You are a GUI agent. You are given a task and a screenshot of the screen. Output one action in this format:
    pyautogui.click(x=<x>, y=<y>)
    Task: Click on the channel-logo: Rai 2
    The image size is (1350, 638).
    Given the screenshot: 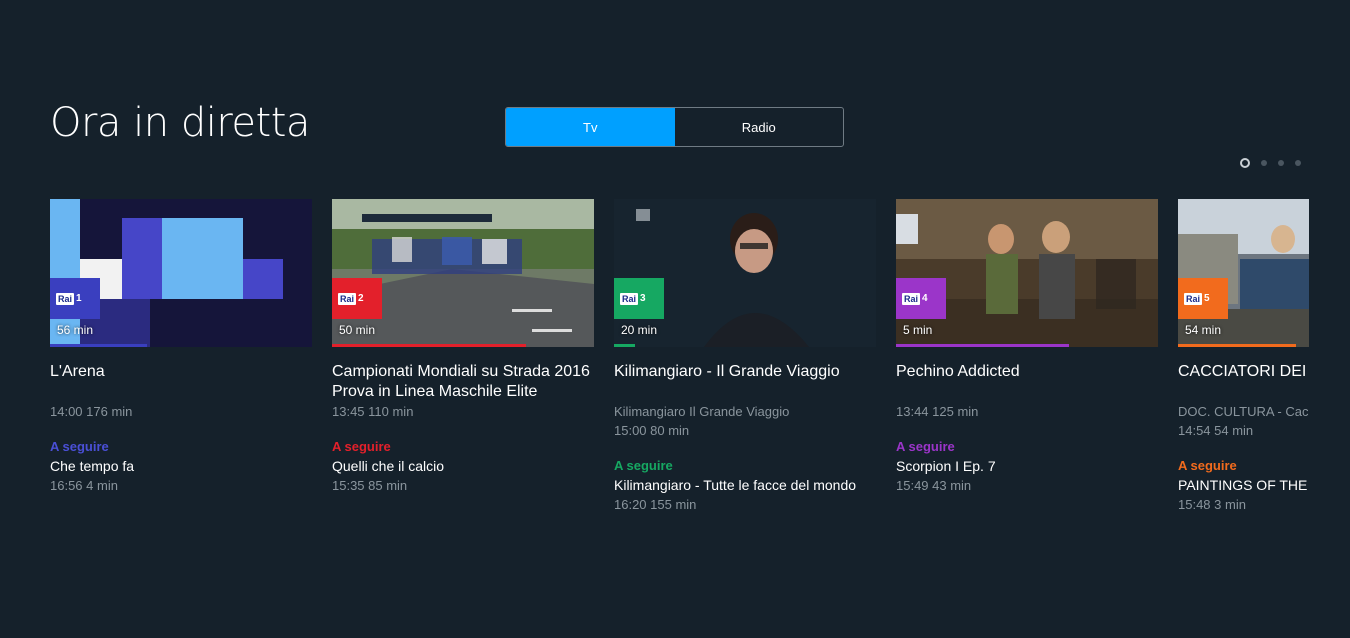 What is the action you would take?
    pyautogui.click(x=357, y=298)
    